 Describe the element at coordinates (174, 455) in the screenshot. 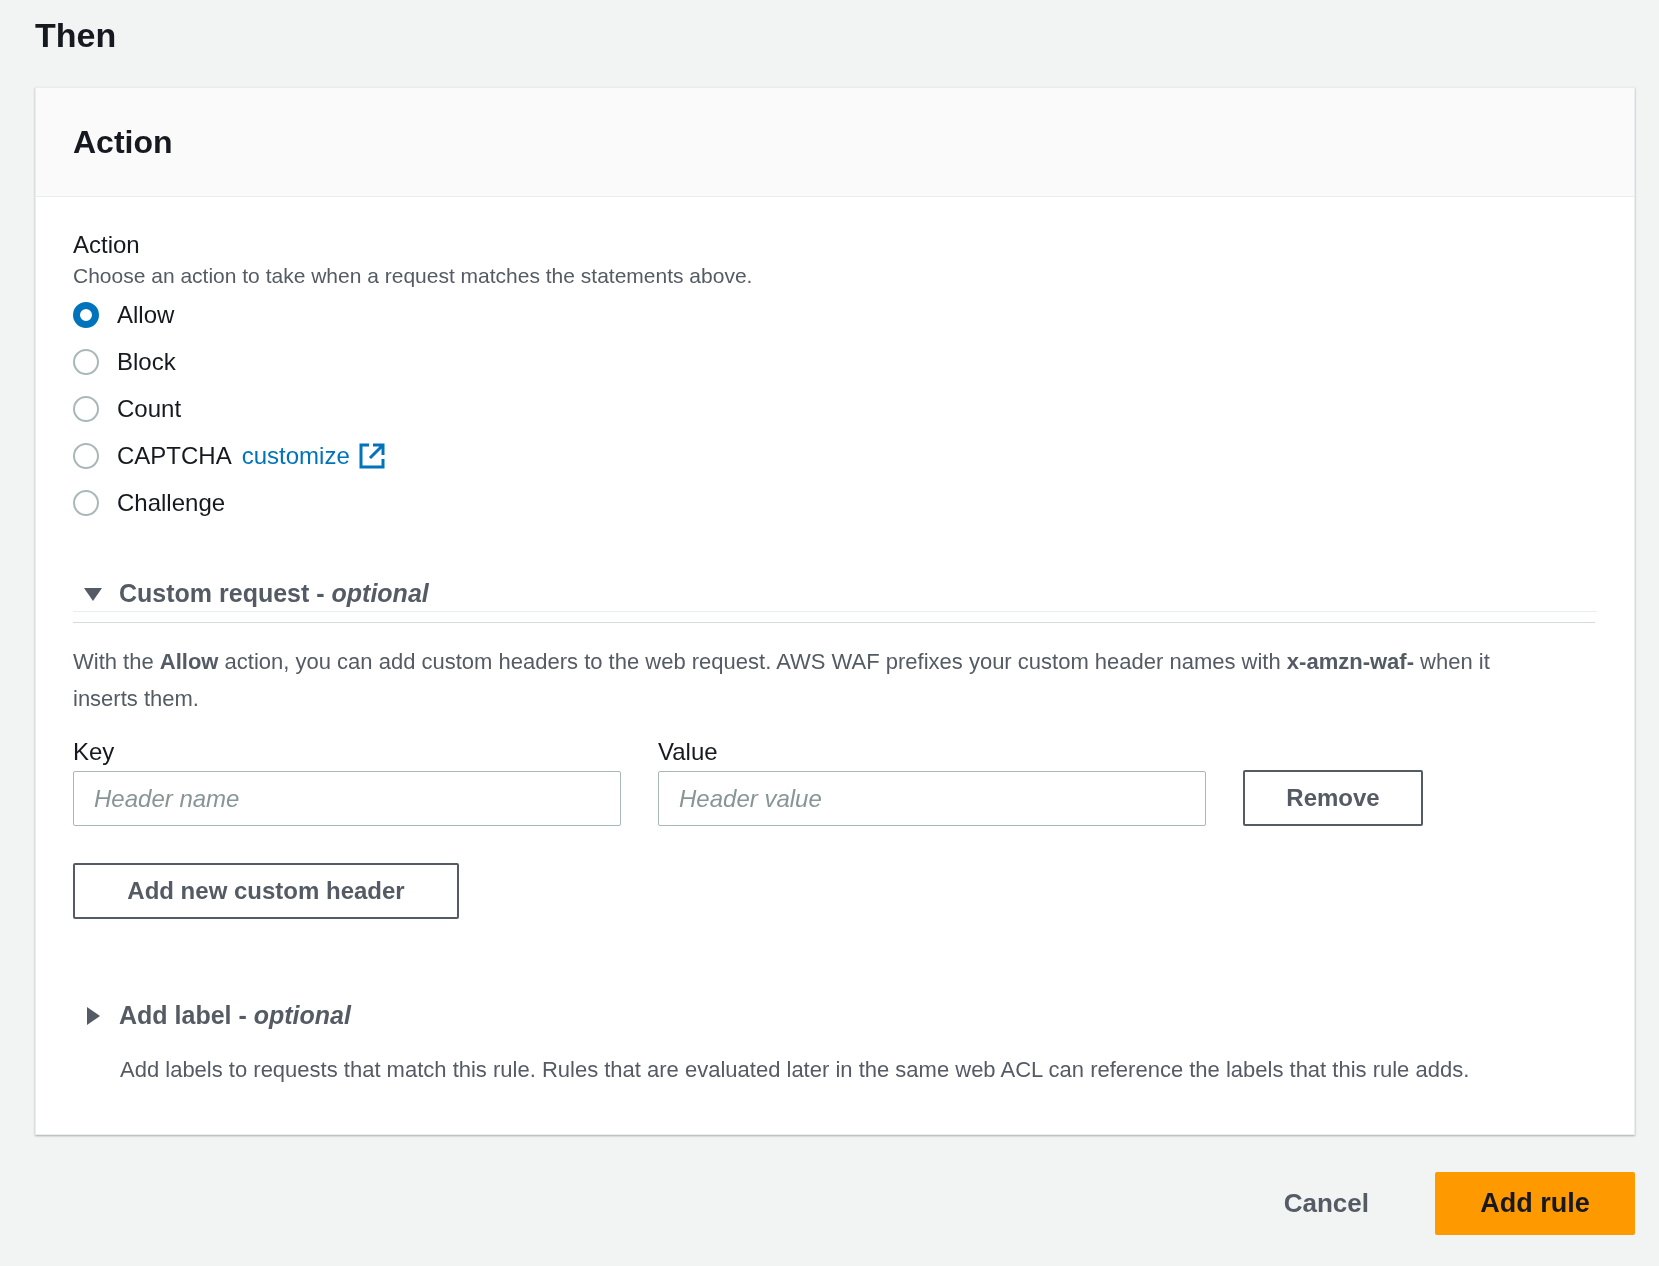

I see `radio-label: CAPTCHA` at that location.